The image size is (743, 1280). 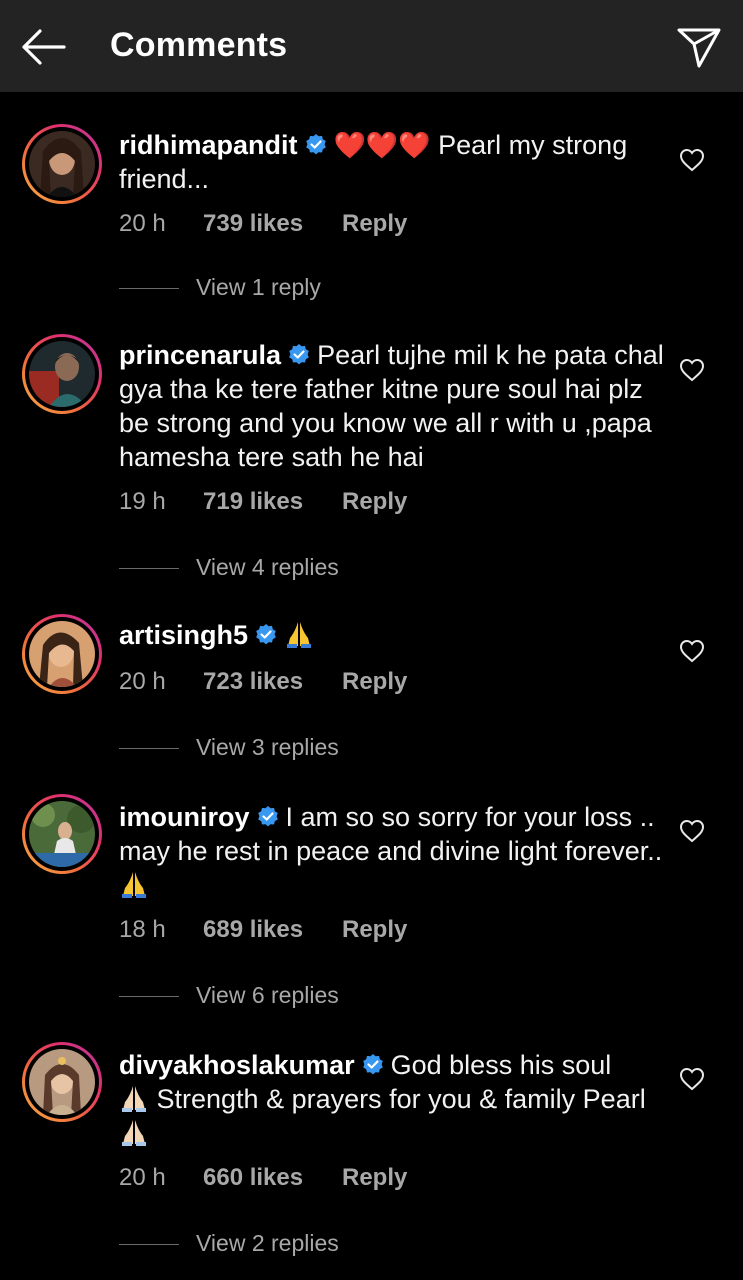 I want to click on view-replies-label: View 6 replies, so click(x=267, y=995).